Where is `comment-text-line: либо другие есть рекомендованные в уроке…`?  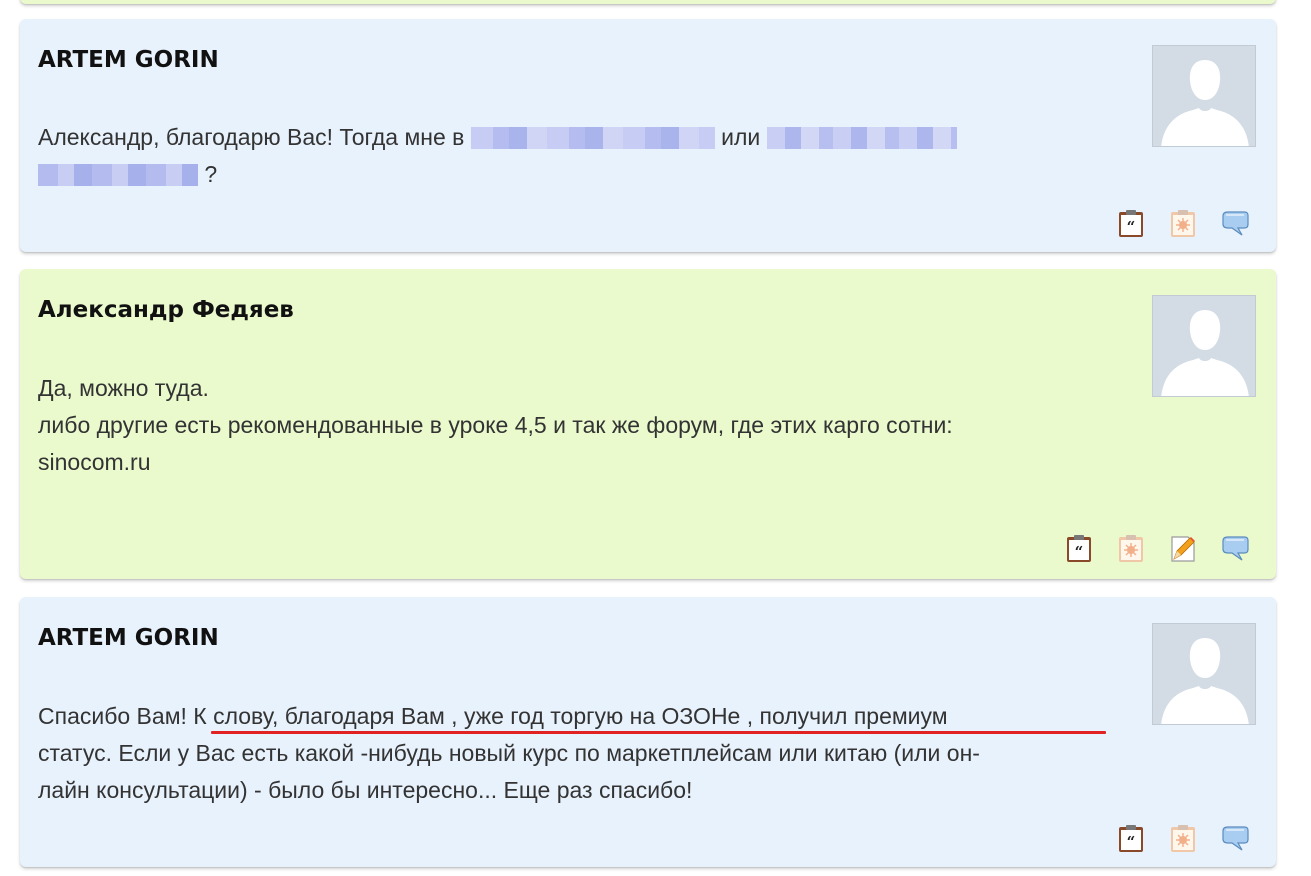 comment-text-line: либо другие есть рекомендованные в уроке… is located at coordinates (495, 425).